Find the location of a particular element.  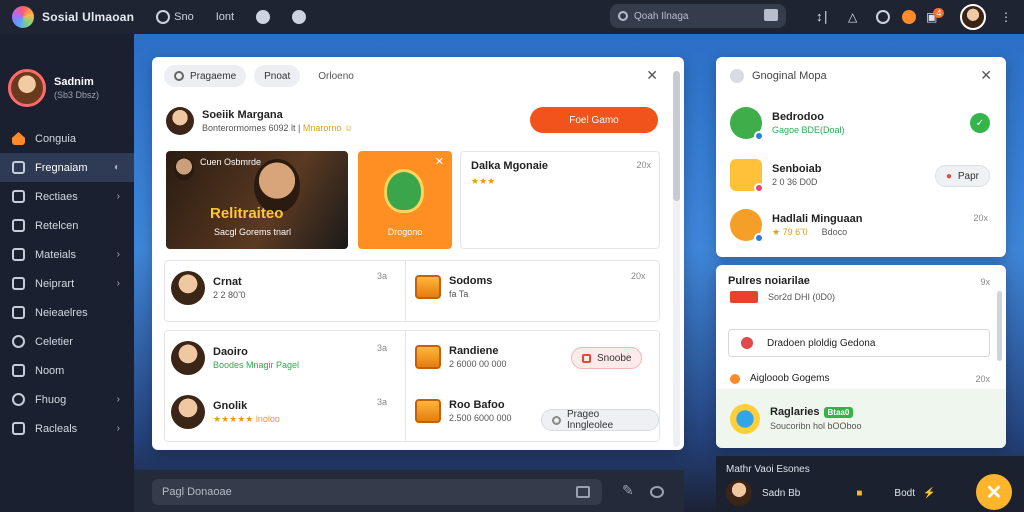

sidebar-item-label: Racleals is located at coordinates (56, 428).